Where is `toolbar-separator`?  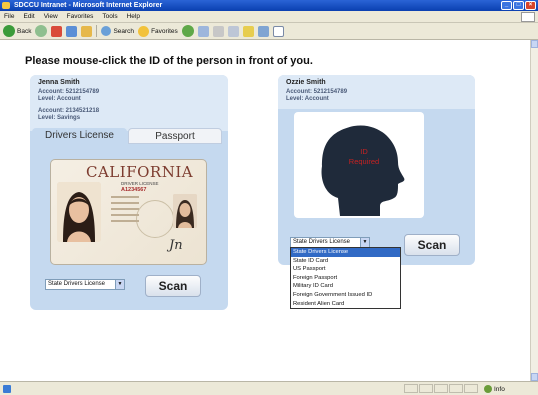 toolbar-separator is located at coordinates (97, 31).